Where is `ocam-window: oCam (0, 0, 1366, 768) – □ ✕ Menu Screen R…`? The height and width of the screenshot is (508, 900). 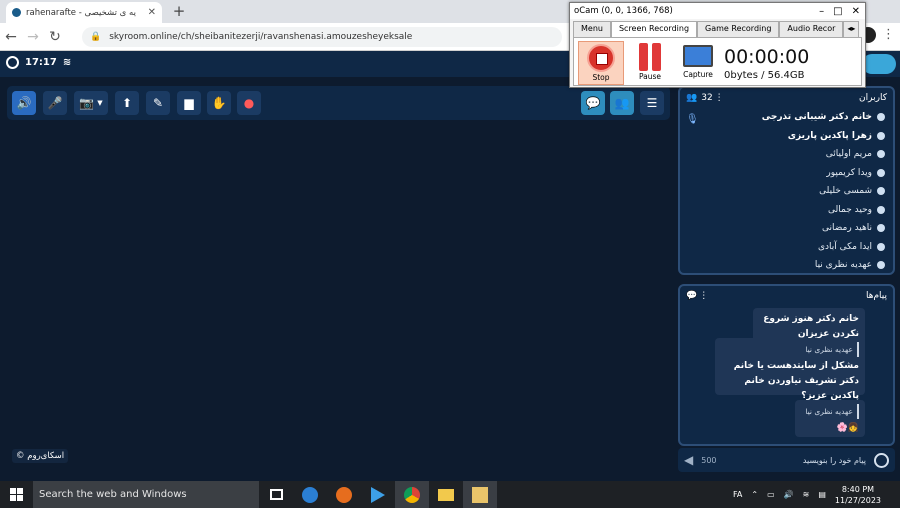 ocam-window: oCam (0, 0, 1366, 768) – □ ✕ Menu Screen R… is located at coordinates (717, 45).